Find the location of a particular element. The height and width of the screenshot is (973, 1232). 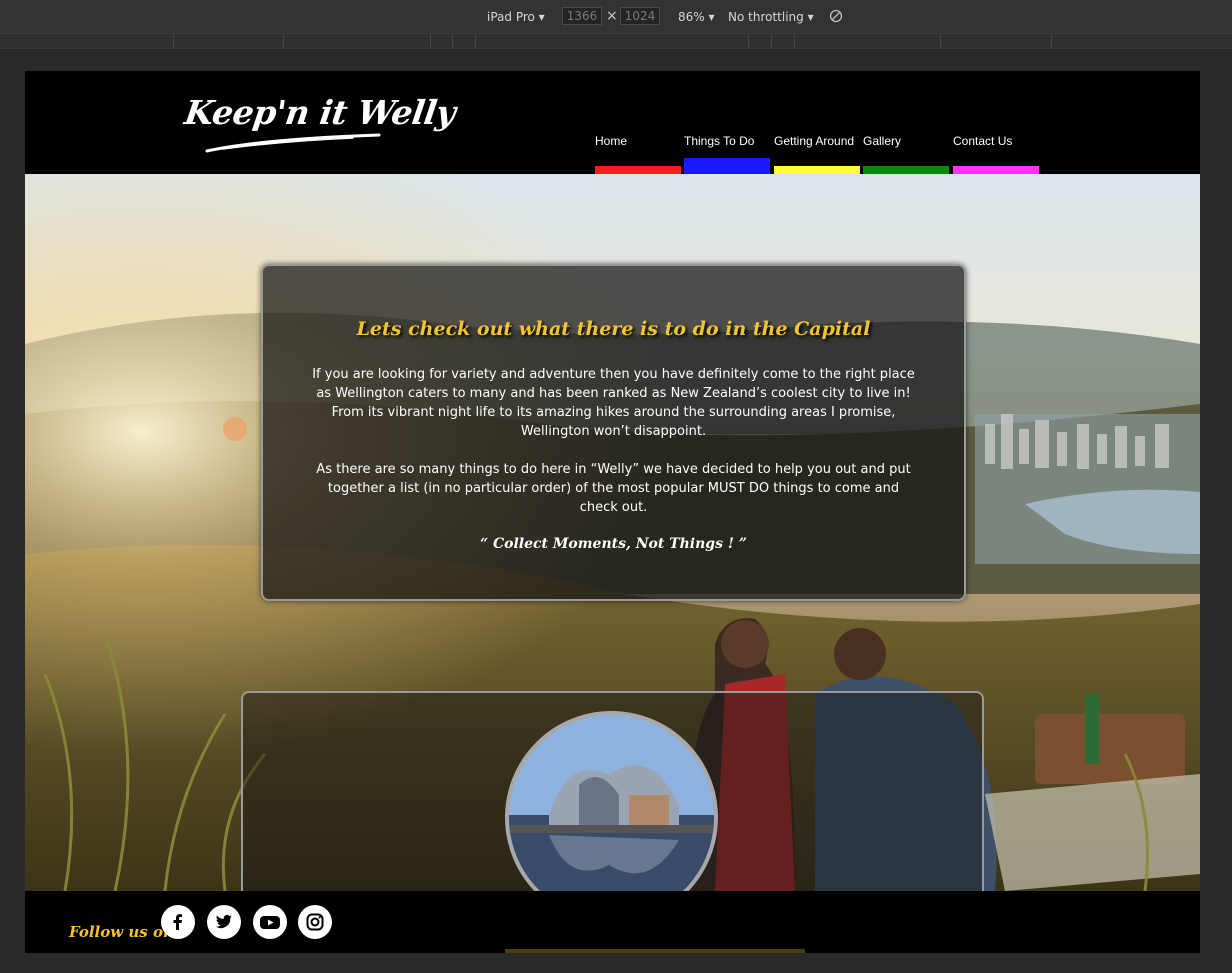

twitter-icon is located at coordinates (224, 922).